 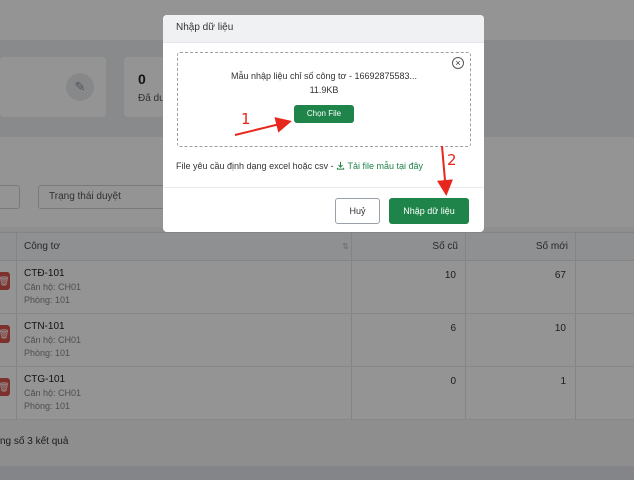 What do you see at coordinates (255, 166) in the screenshot?
I see `hint-text: File yêu cầu định dạng excel hoặc csv -` at bounding box center [255, 166].